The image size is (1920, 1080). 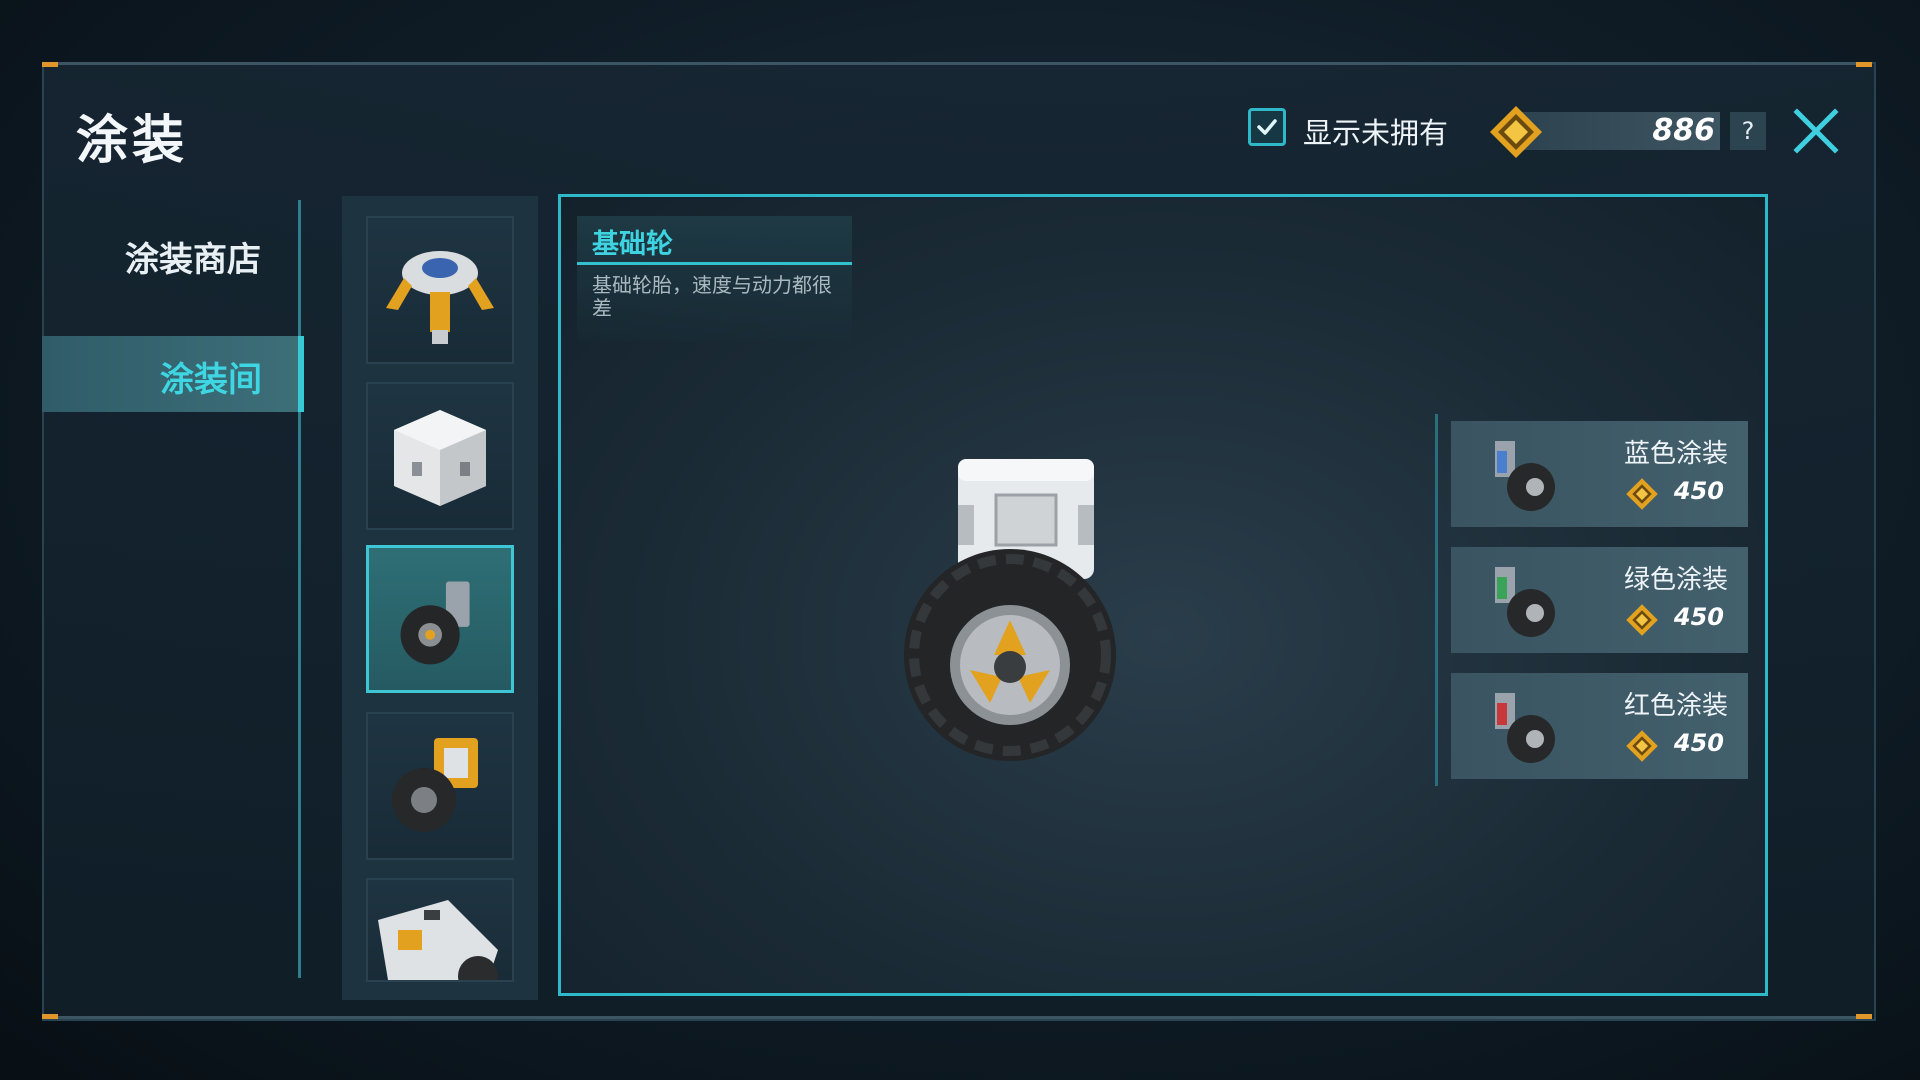 What do you see at coordinates (1436, 600) in the screenshot?
I see `skin-list-divider` at bounding box center [1436, 600].